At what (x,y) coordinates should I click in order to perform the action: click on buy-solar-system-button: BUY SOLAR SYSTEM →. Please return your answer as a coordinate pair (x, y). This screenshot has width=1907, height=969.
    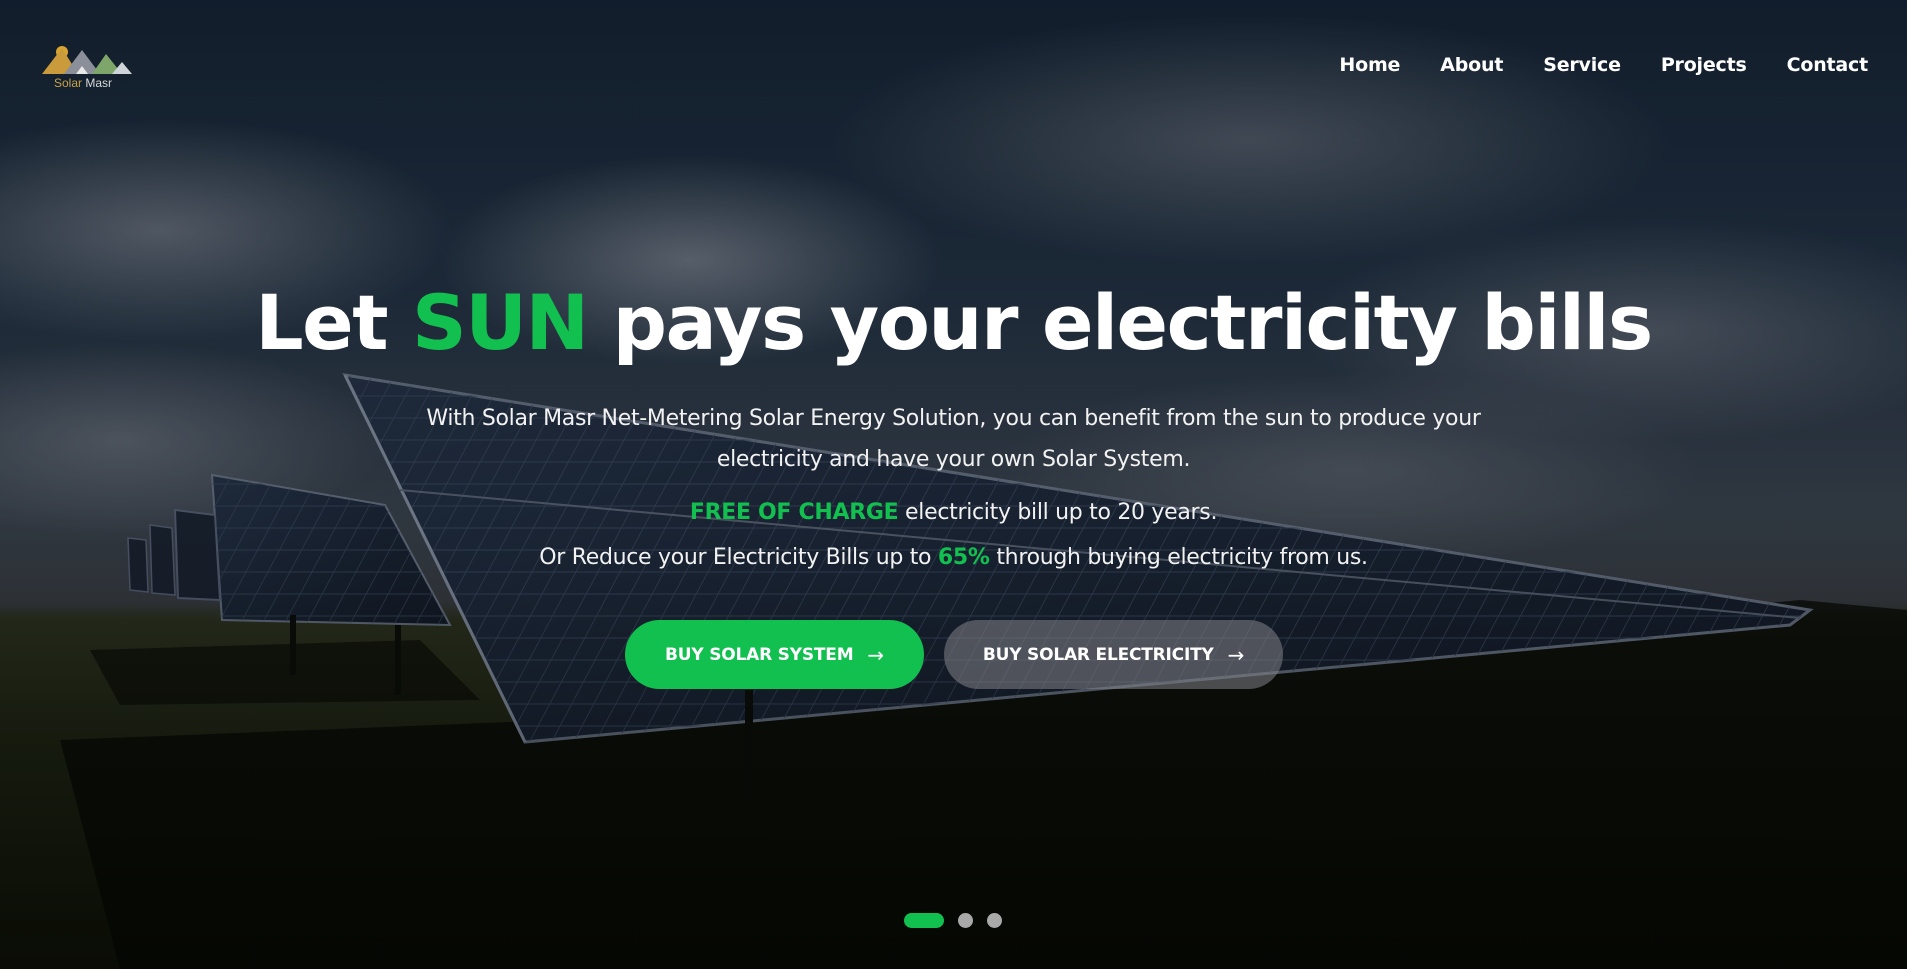
    Looking at the image, I should click on (774, 654).